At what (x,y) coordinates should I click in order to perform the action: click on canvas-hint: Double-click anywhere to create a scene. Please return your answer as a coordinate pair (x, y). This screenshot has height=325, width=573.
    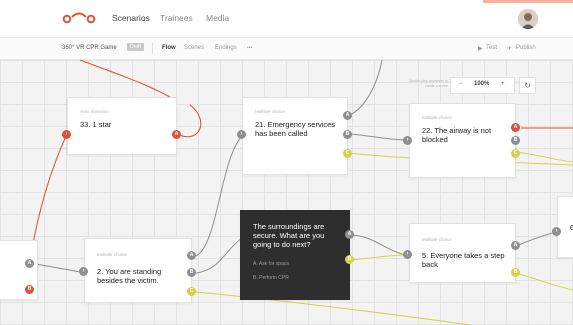
    Looking at the image, I should click on (428, 83).